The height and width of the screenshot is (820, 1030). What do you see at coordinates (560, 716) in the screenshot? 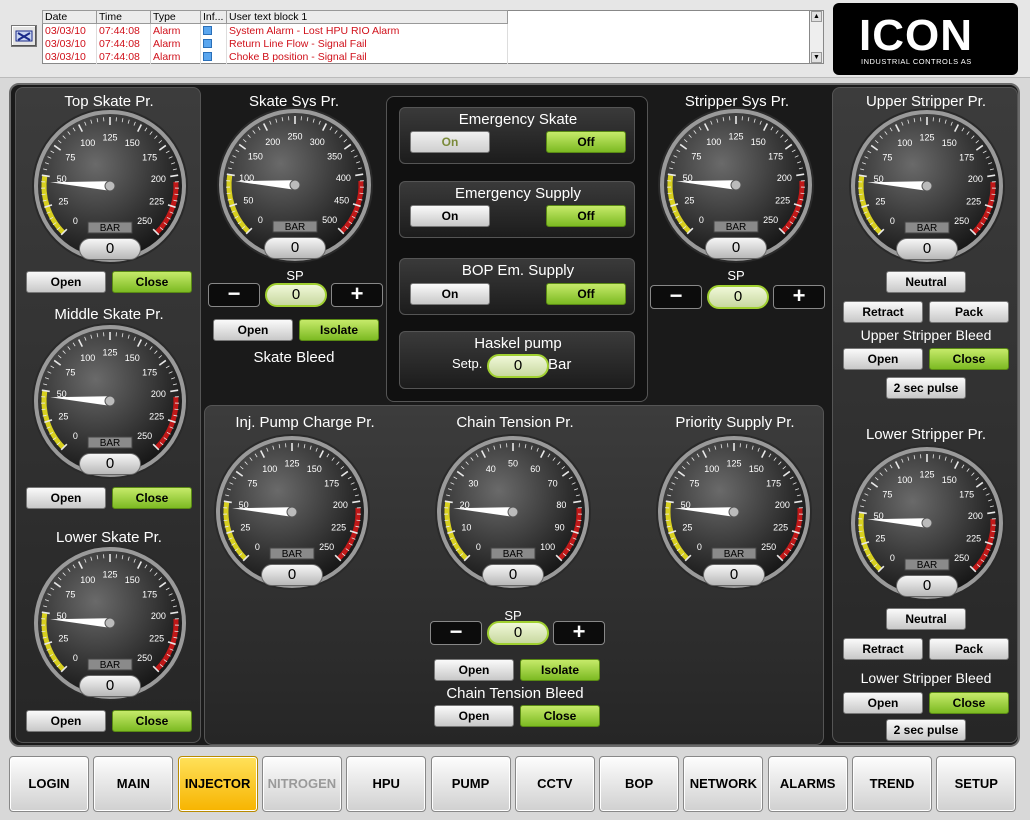
I see `chain-tension-bleed-close-button: Close` at bounding box center [560, 716].